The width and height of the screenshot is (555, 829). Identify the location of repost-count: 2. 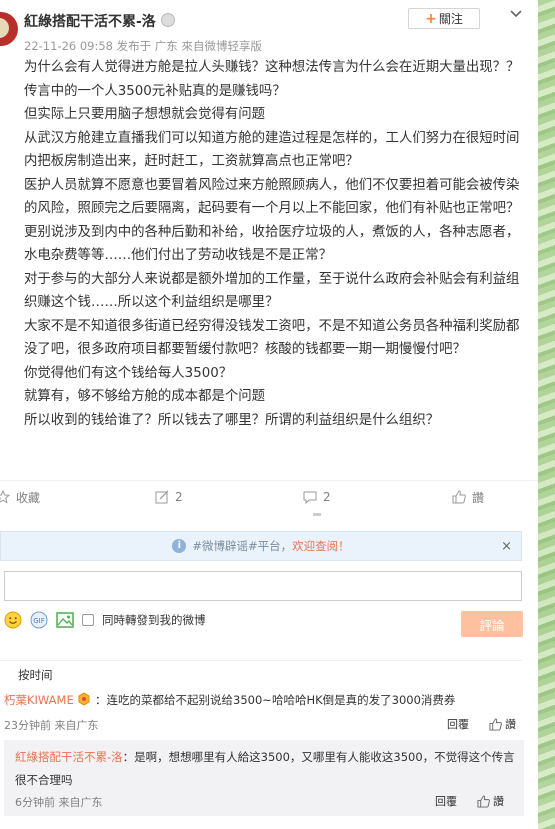
(179, 497).